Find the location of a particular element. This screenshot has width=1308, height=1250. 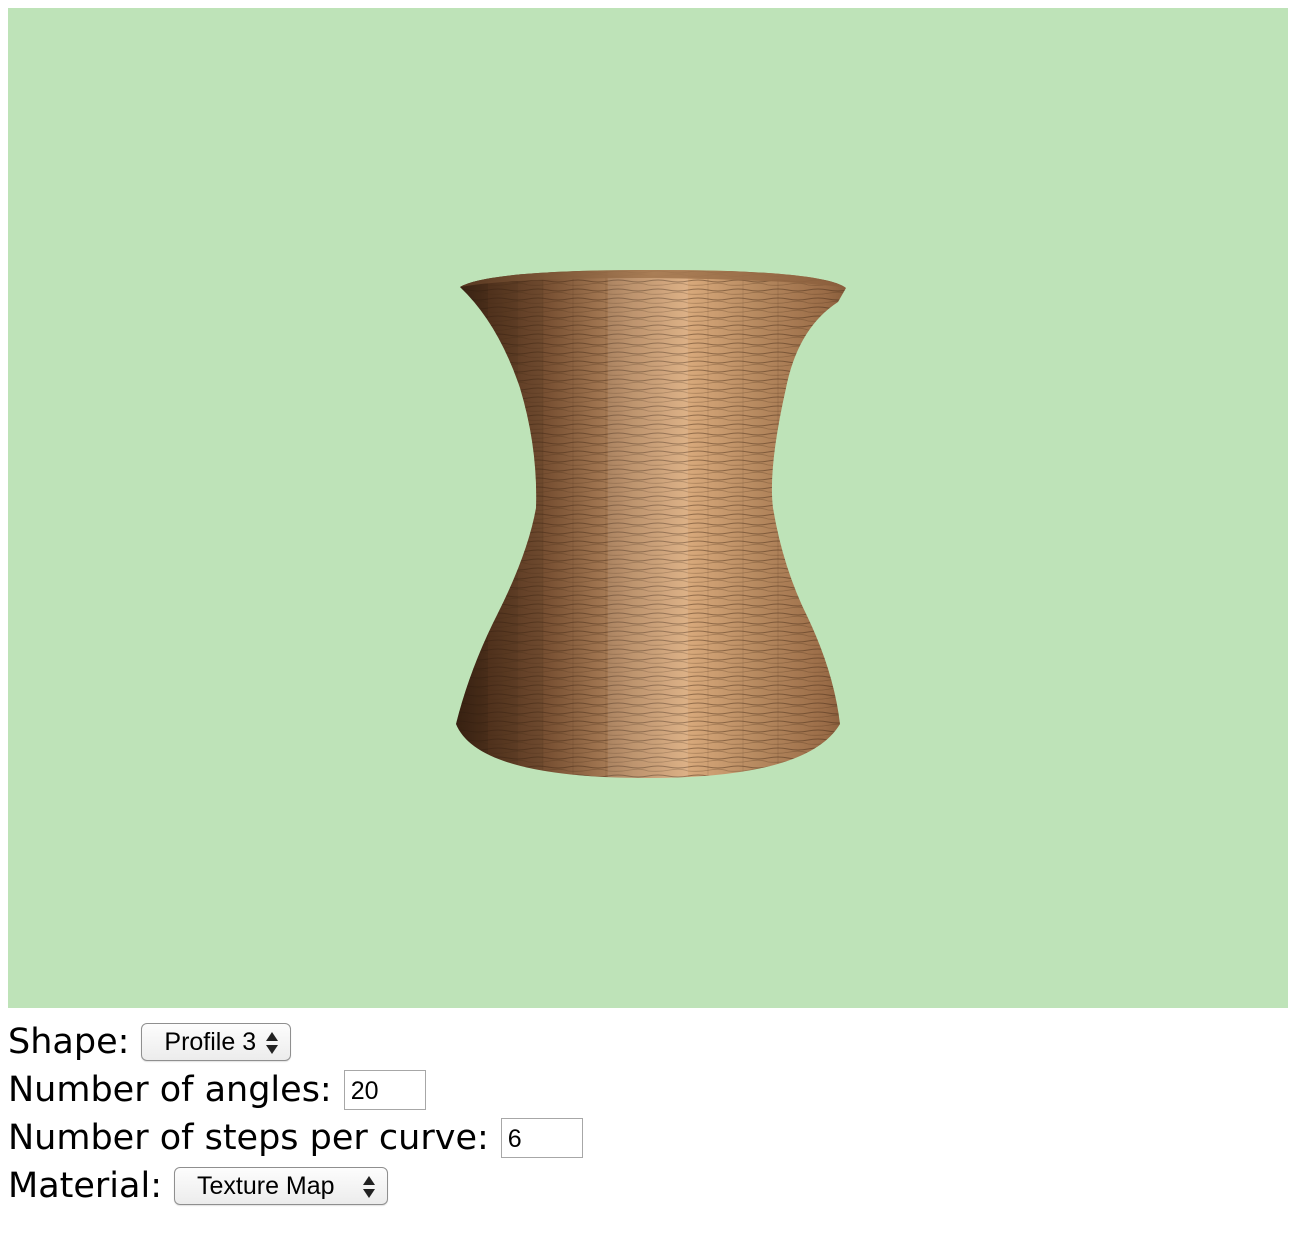

shape-select: Profile 3 is located at coordinates (216, 1042).